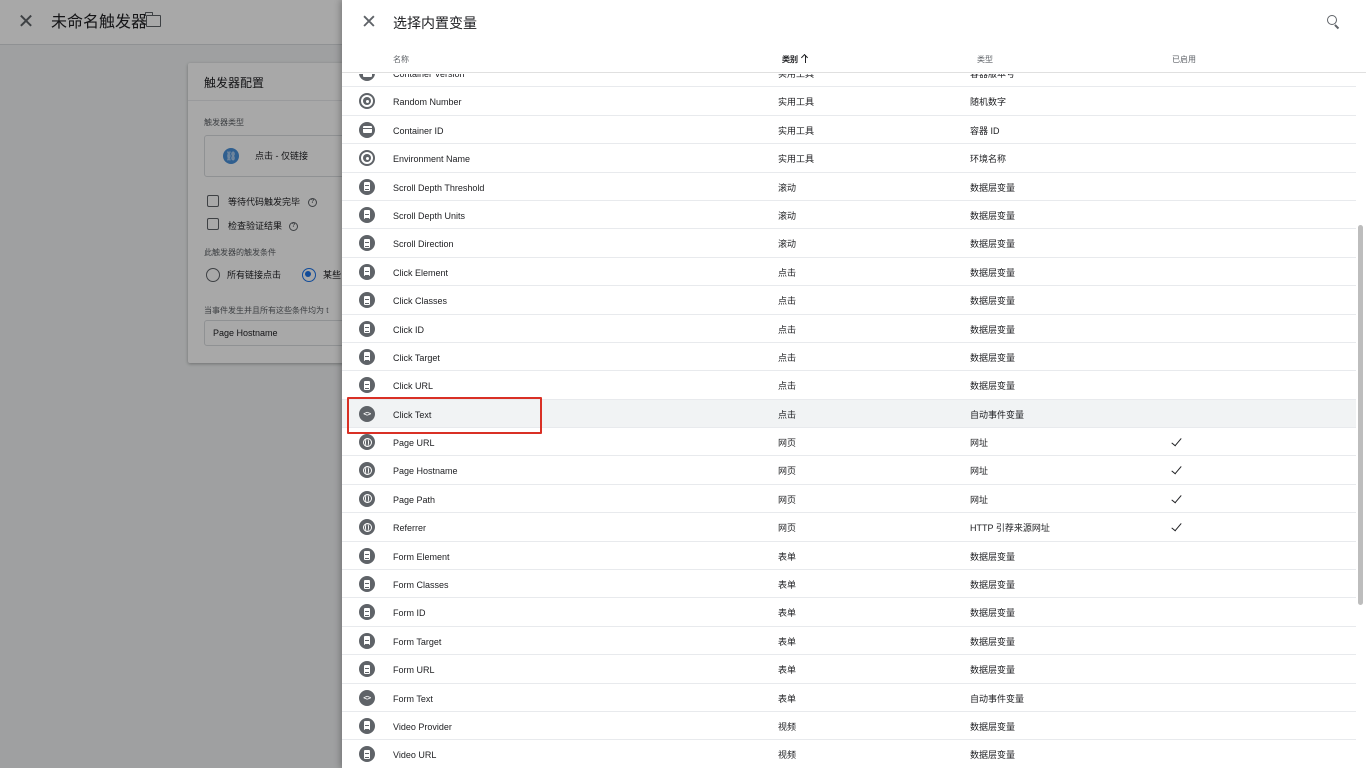  What do you see at coordinates (415, 755) in the screenshot?
I see `variable-name: Video URL` at bounding box center [415, 755].